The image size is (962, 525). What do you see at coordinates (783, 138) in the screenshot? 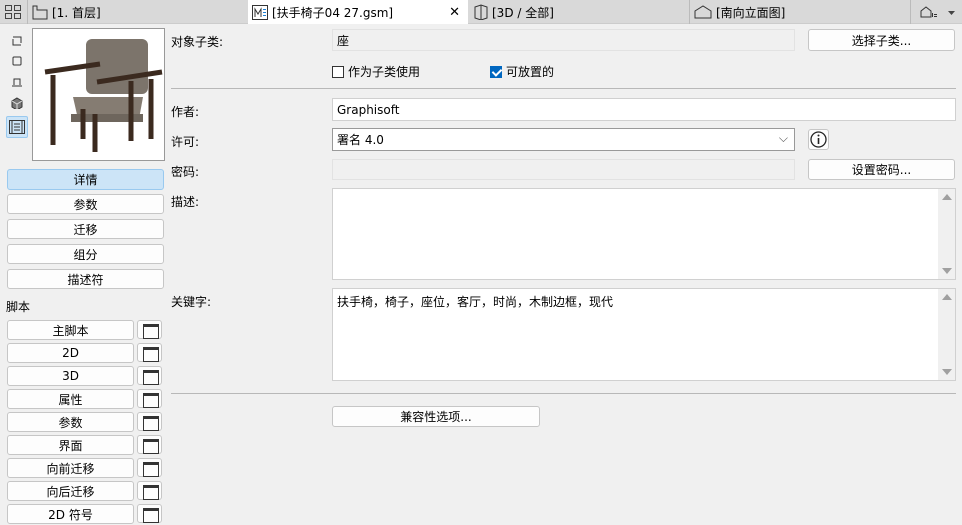
I see `chevron-down-icon: ⌵` at bounding box center [783, 138].